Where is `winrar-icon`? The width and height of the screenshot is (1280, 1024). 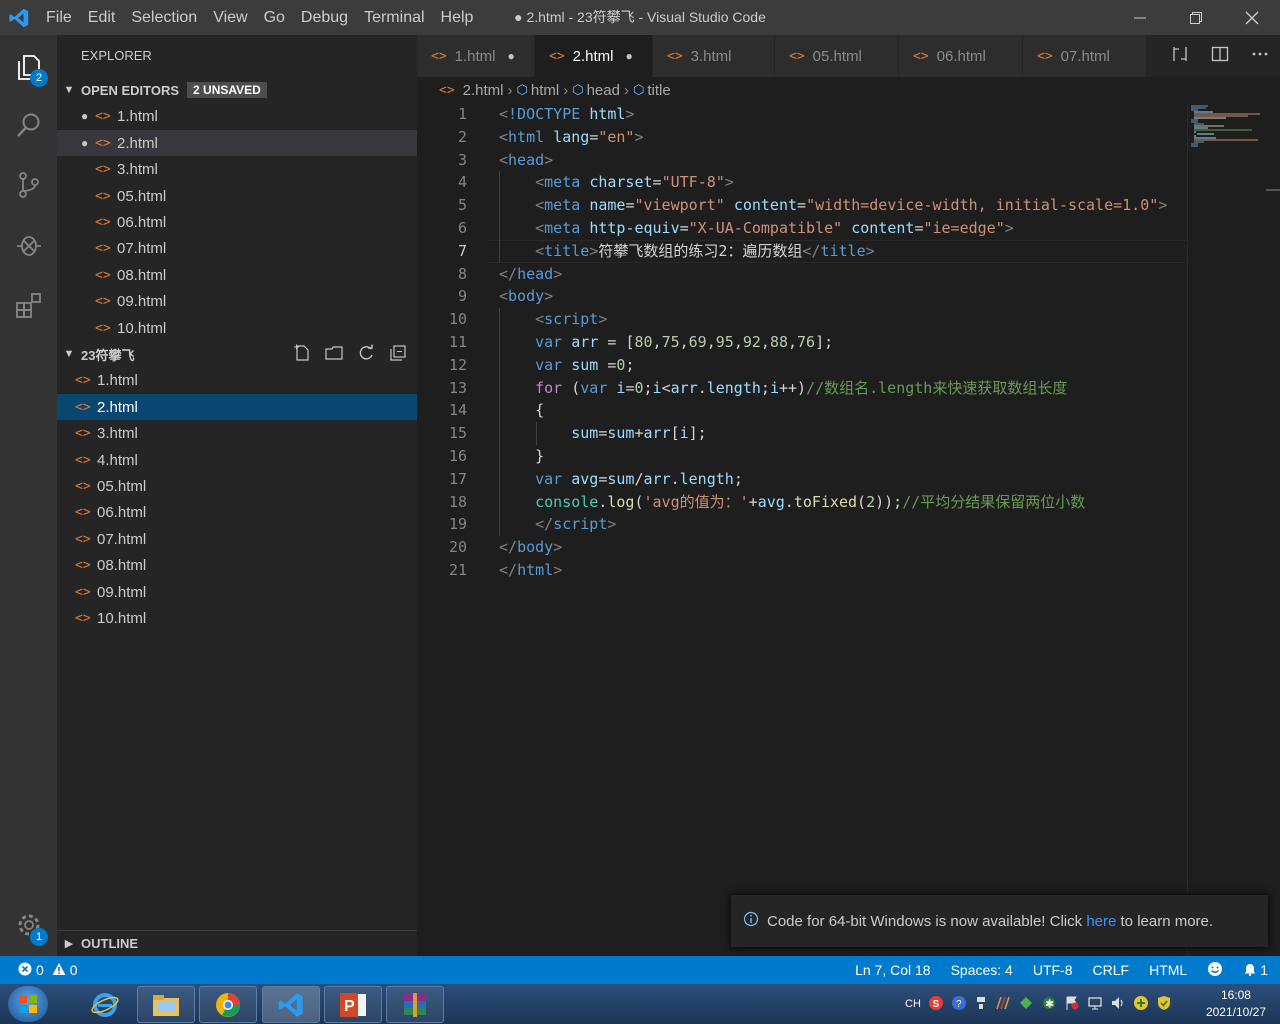 winrar-icon is located at coordinates (415, 1004).